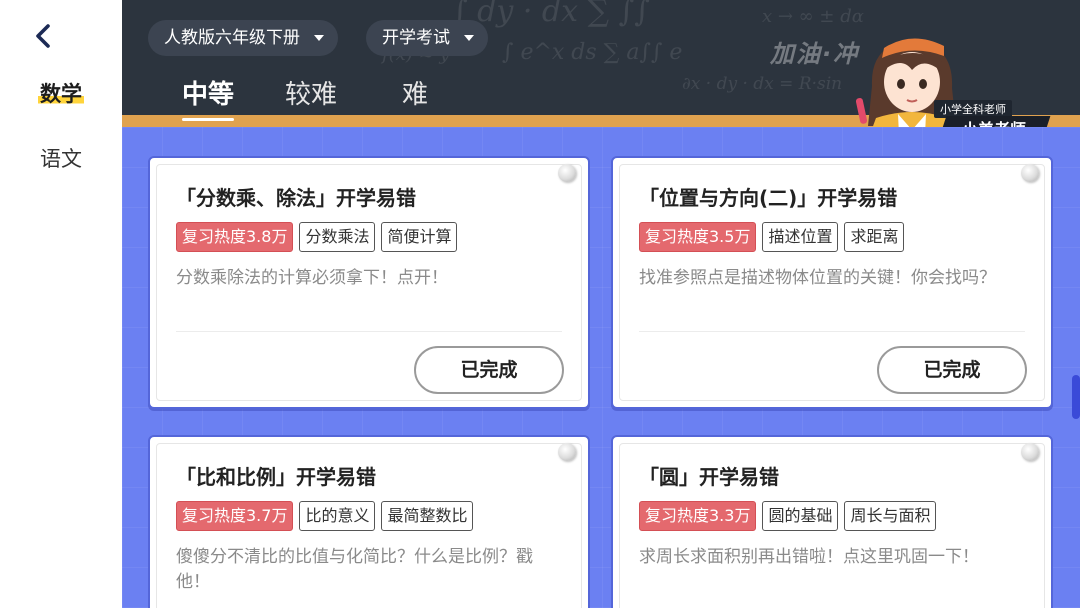 The image size is (1080, 608). I want to click on sidebar-item-chinese: 语文, so click(61, 158).